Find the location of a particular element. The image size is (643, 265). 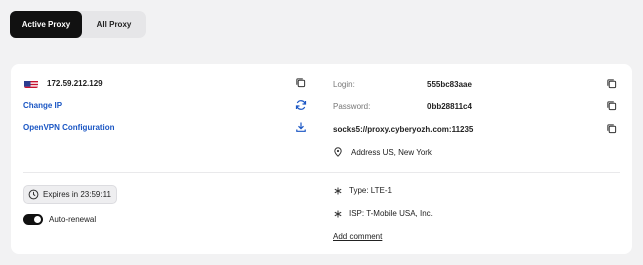

copy-socks-icon is located at coordinates (611, 128).